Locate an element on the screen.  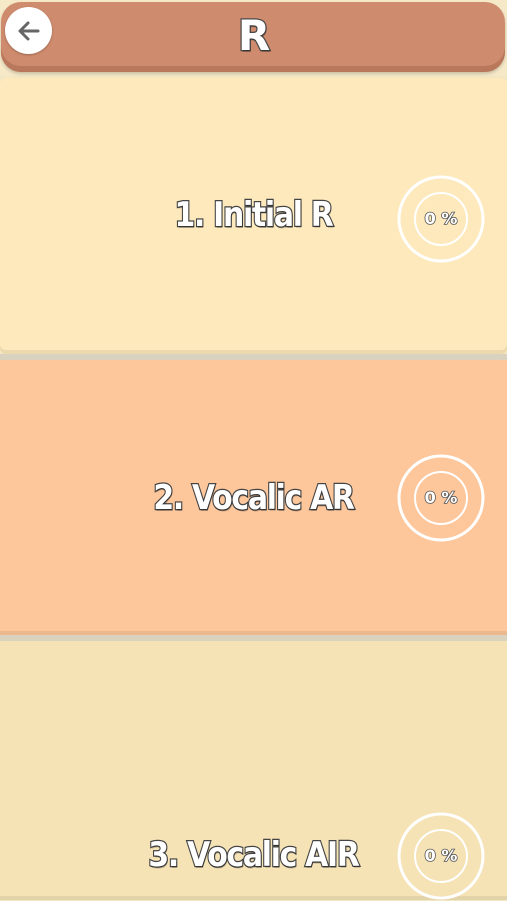
page-title: R is located at coordinates (254, 36).